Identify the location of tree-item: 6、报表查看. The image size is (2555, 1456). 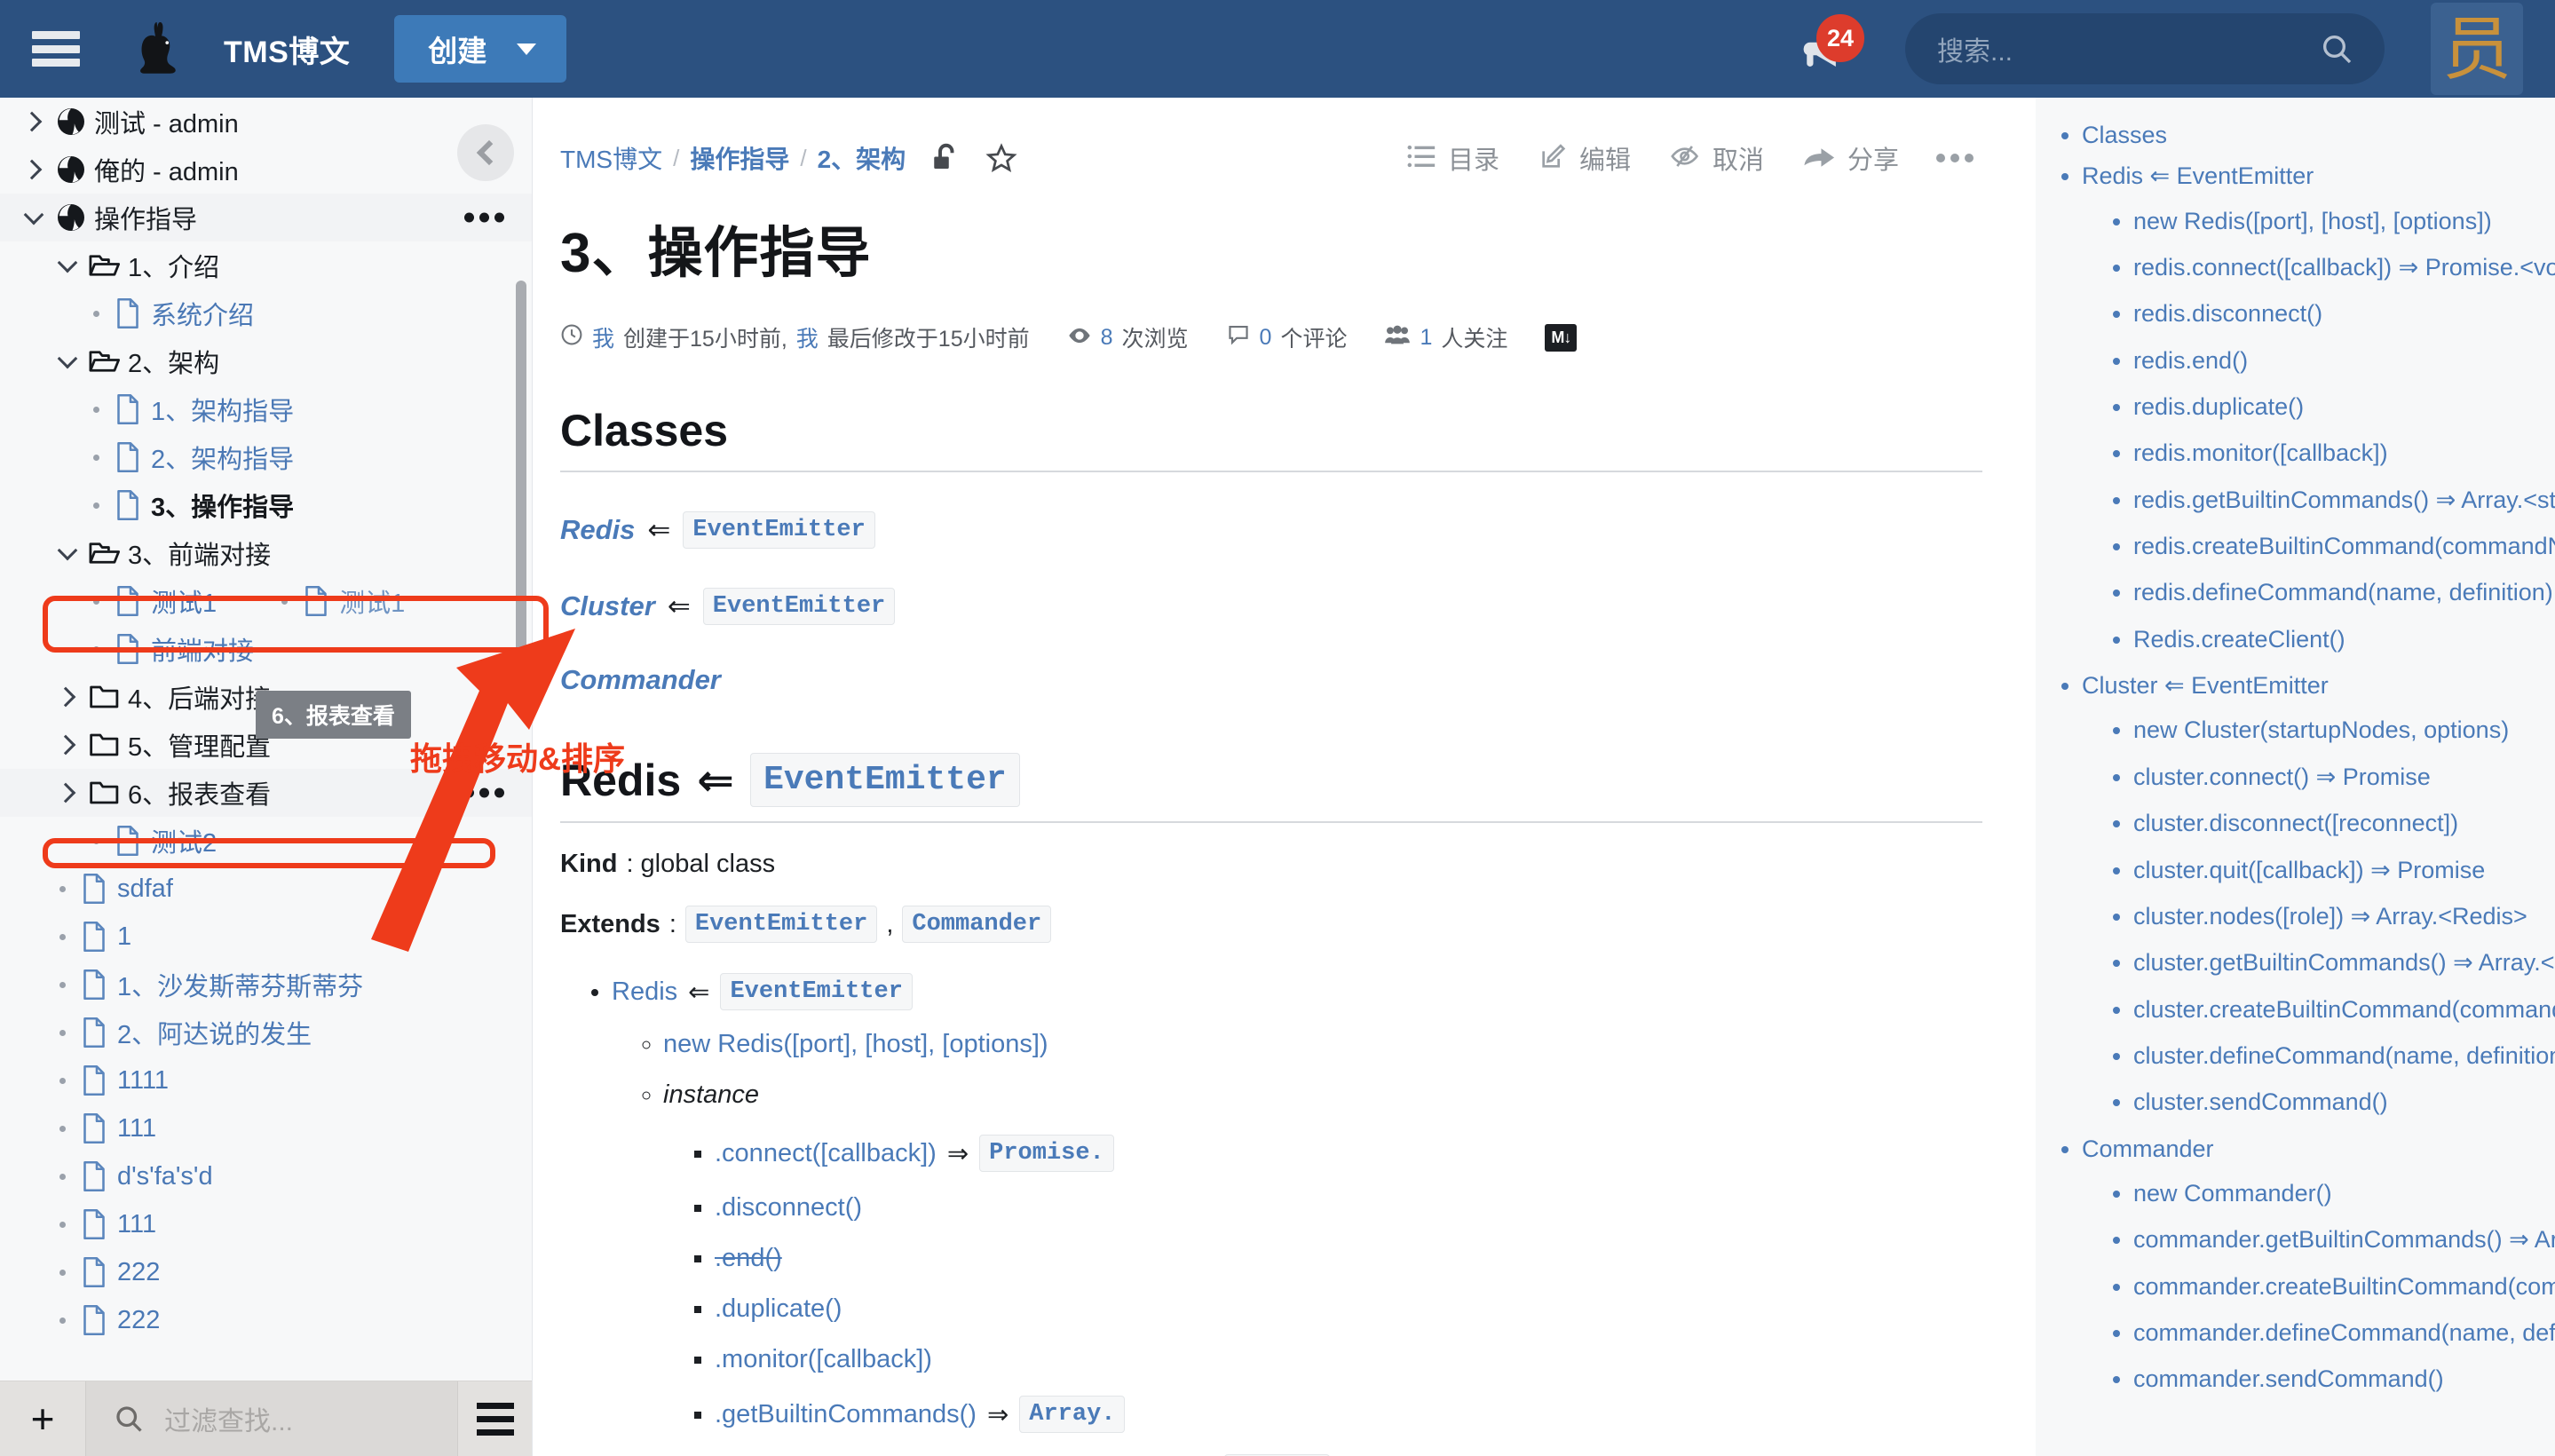
(266, 793).